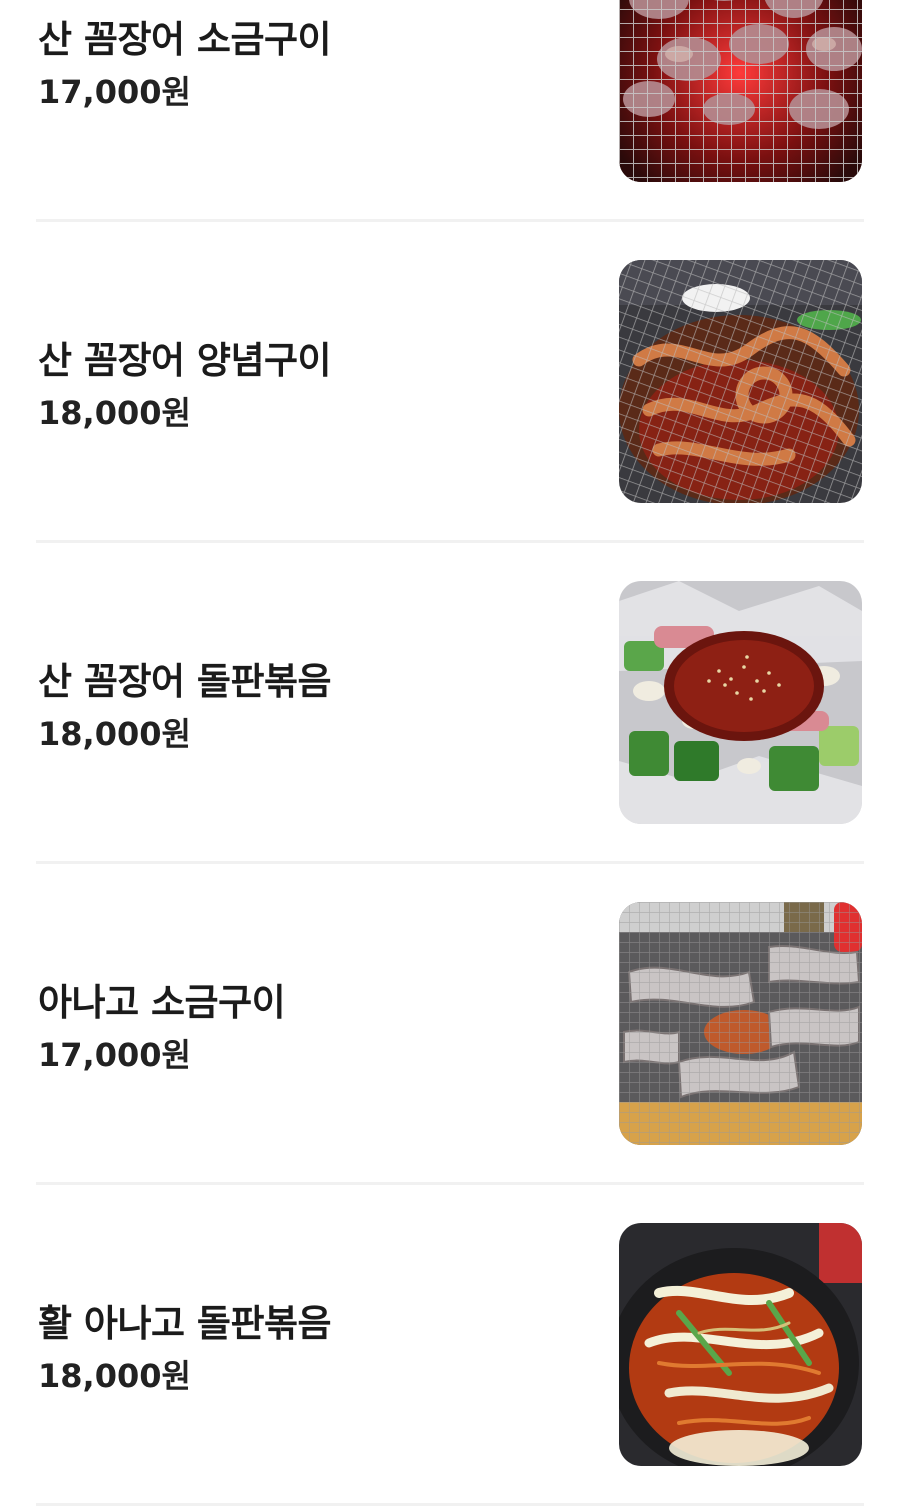 This screenshot has width=900, height=1506. Describe the element at coordinates (185, 1323) in the screenshot. I see `menu-item-name: 활 아나고 돌판볶음` at that location.